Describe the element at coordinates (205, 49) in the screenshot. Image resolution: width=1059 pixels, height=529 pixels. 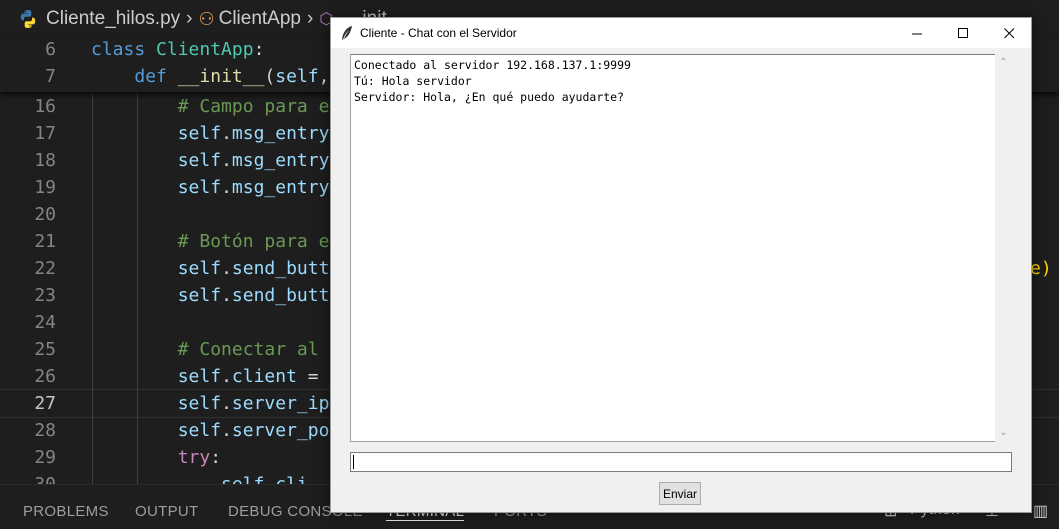
I see `code-token: ClientApp` at that location.